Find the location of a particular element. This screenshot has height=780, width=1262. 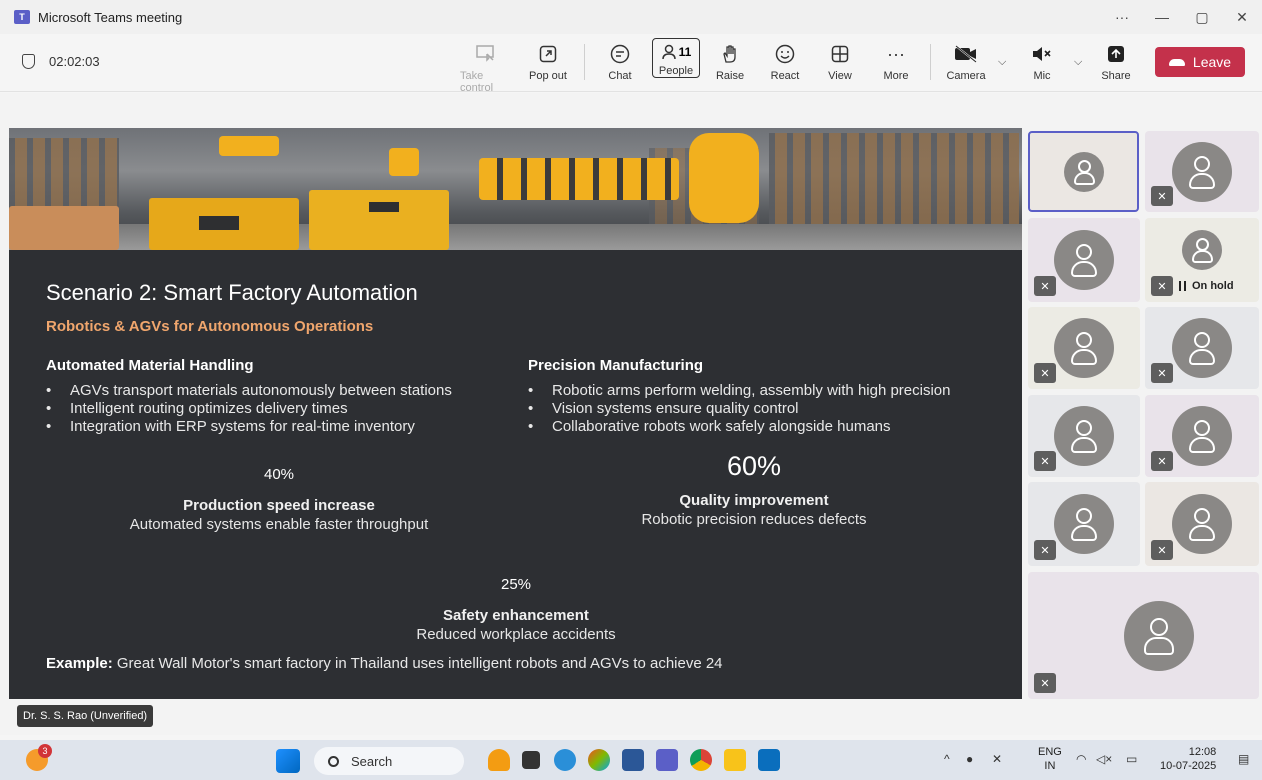

mic-options-chevron-icon: ⌵ is located at coordinates (1078, 62).